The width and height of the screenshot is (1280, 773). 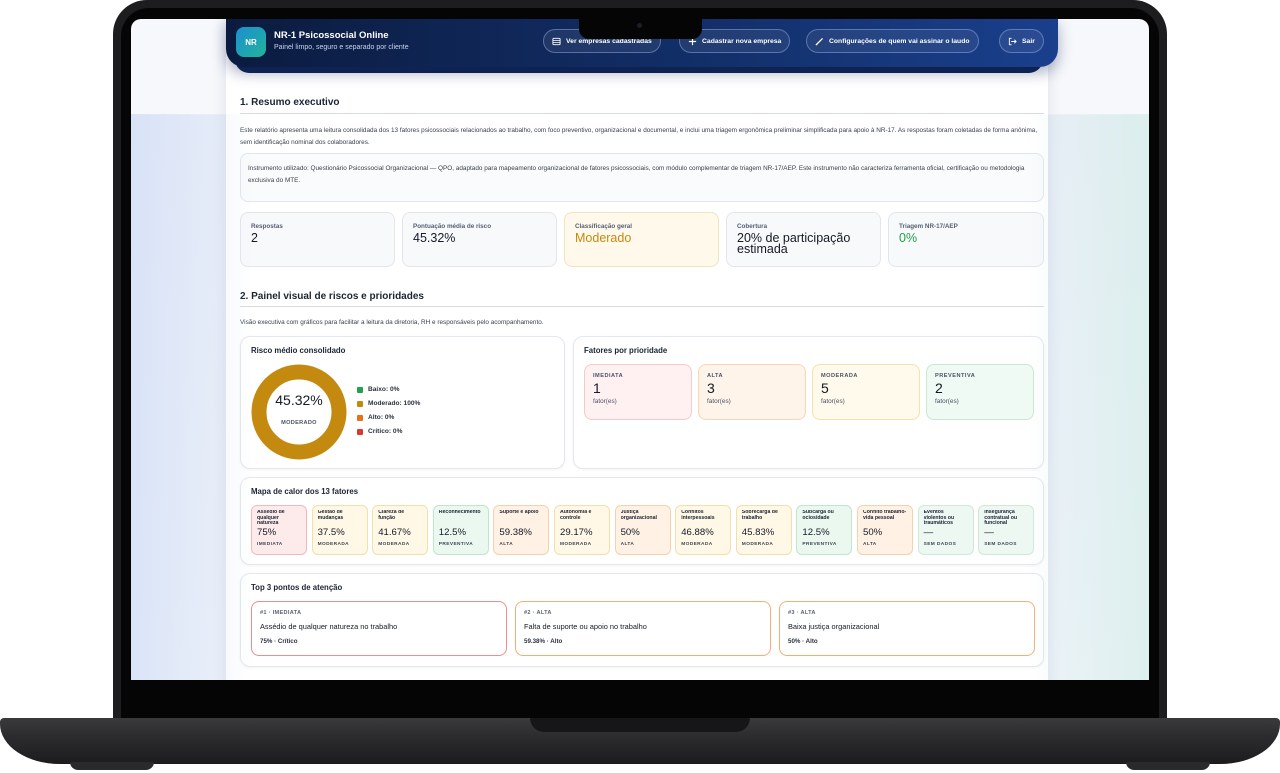 I want to click on heatmap-factor: Sobrecarga de trabalho, so click(x=759, y=515).